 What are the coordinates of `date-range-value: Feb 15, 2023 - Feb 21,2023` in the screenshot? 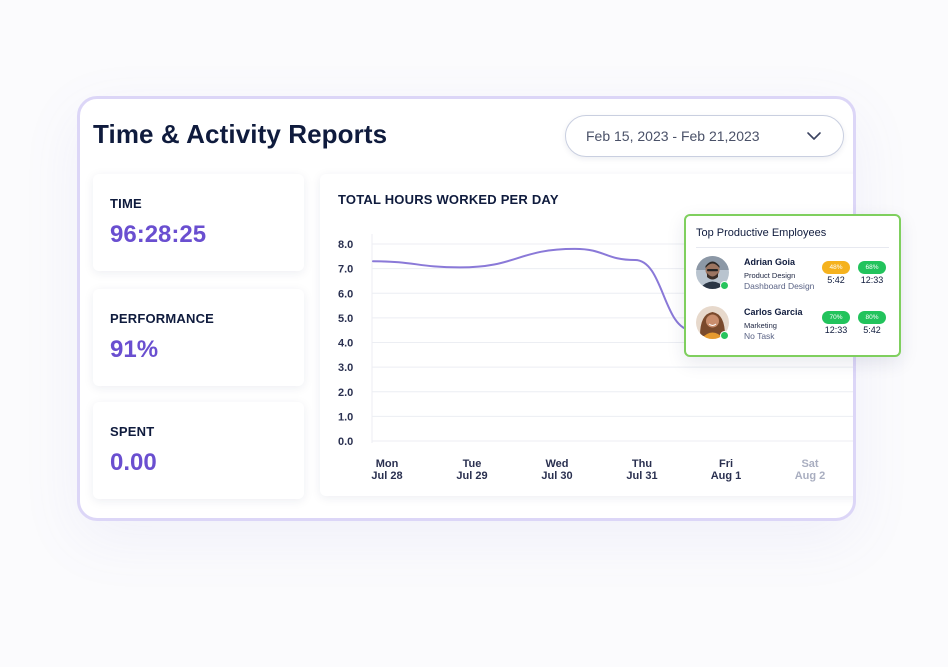 It's located at (673, 136).